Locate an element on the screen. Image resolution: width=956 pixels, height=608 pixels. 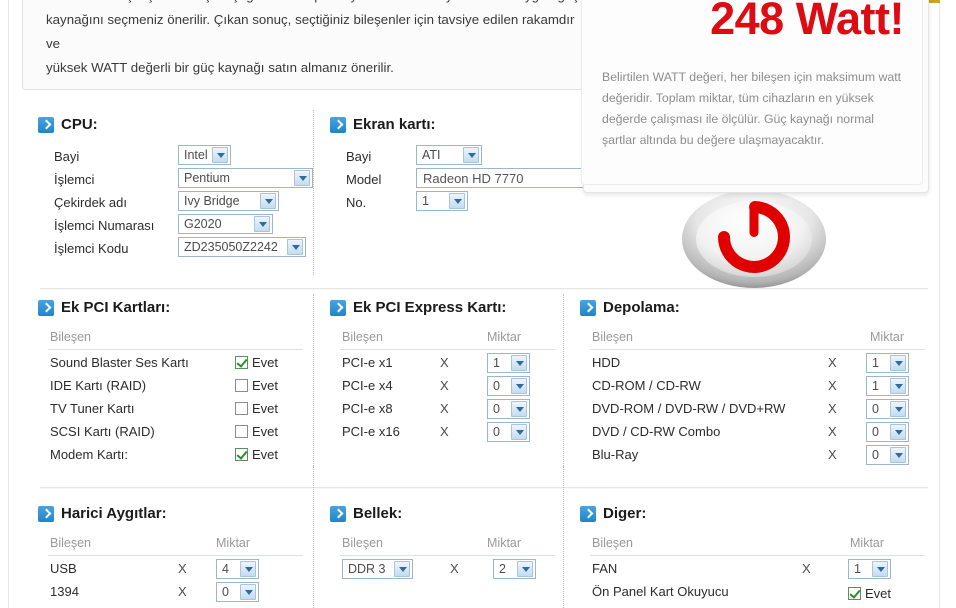
external-qty-select-1: 0 is located at coordinates (237, 592).